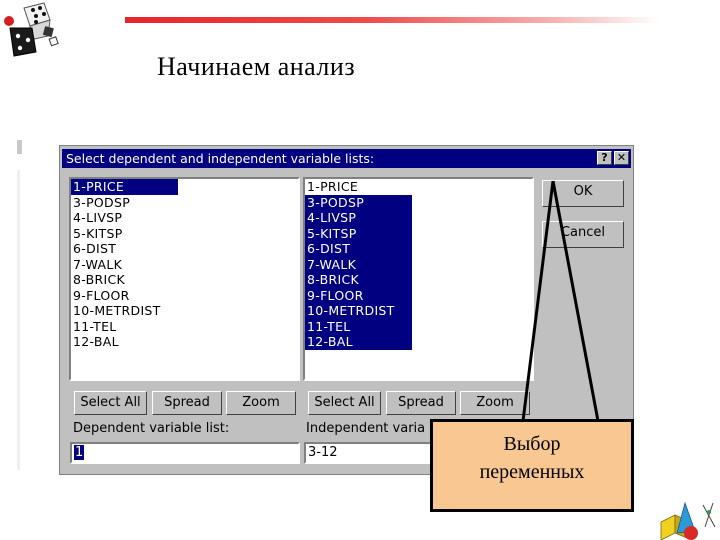 The image size is (720, 540). What do you see at coordinates (110, 403) in the screenshot?
I see `left-select-all-button: Select All` at bounding box center [110, 403].